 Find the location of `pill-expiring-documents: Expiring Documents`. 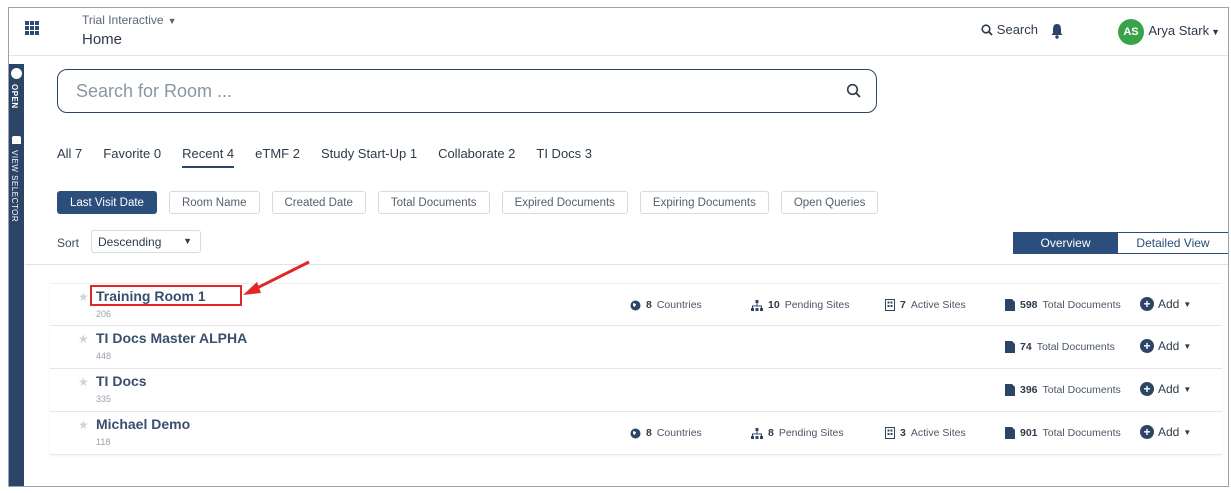

pill-expiring-documents: Expiring Documents is located at coordinates (704, 202).